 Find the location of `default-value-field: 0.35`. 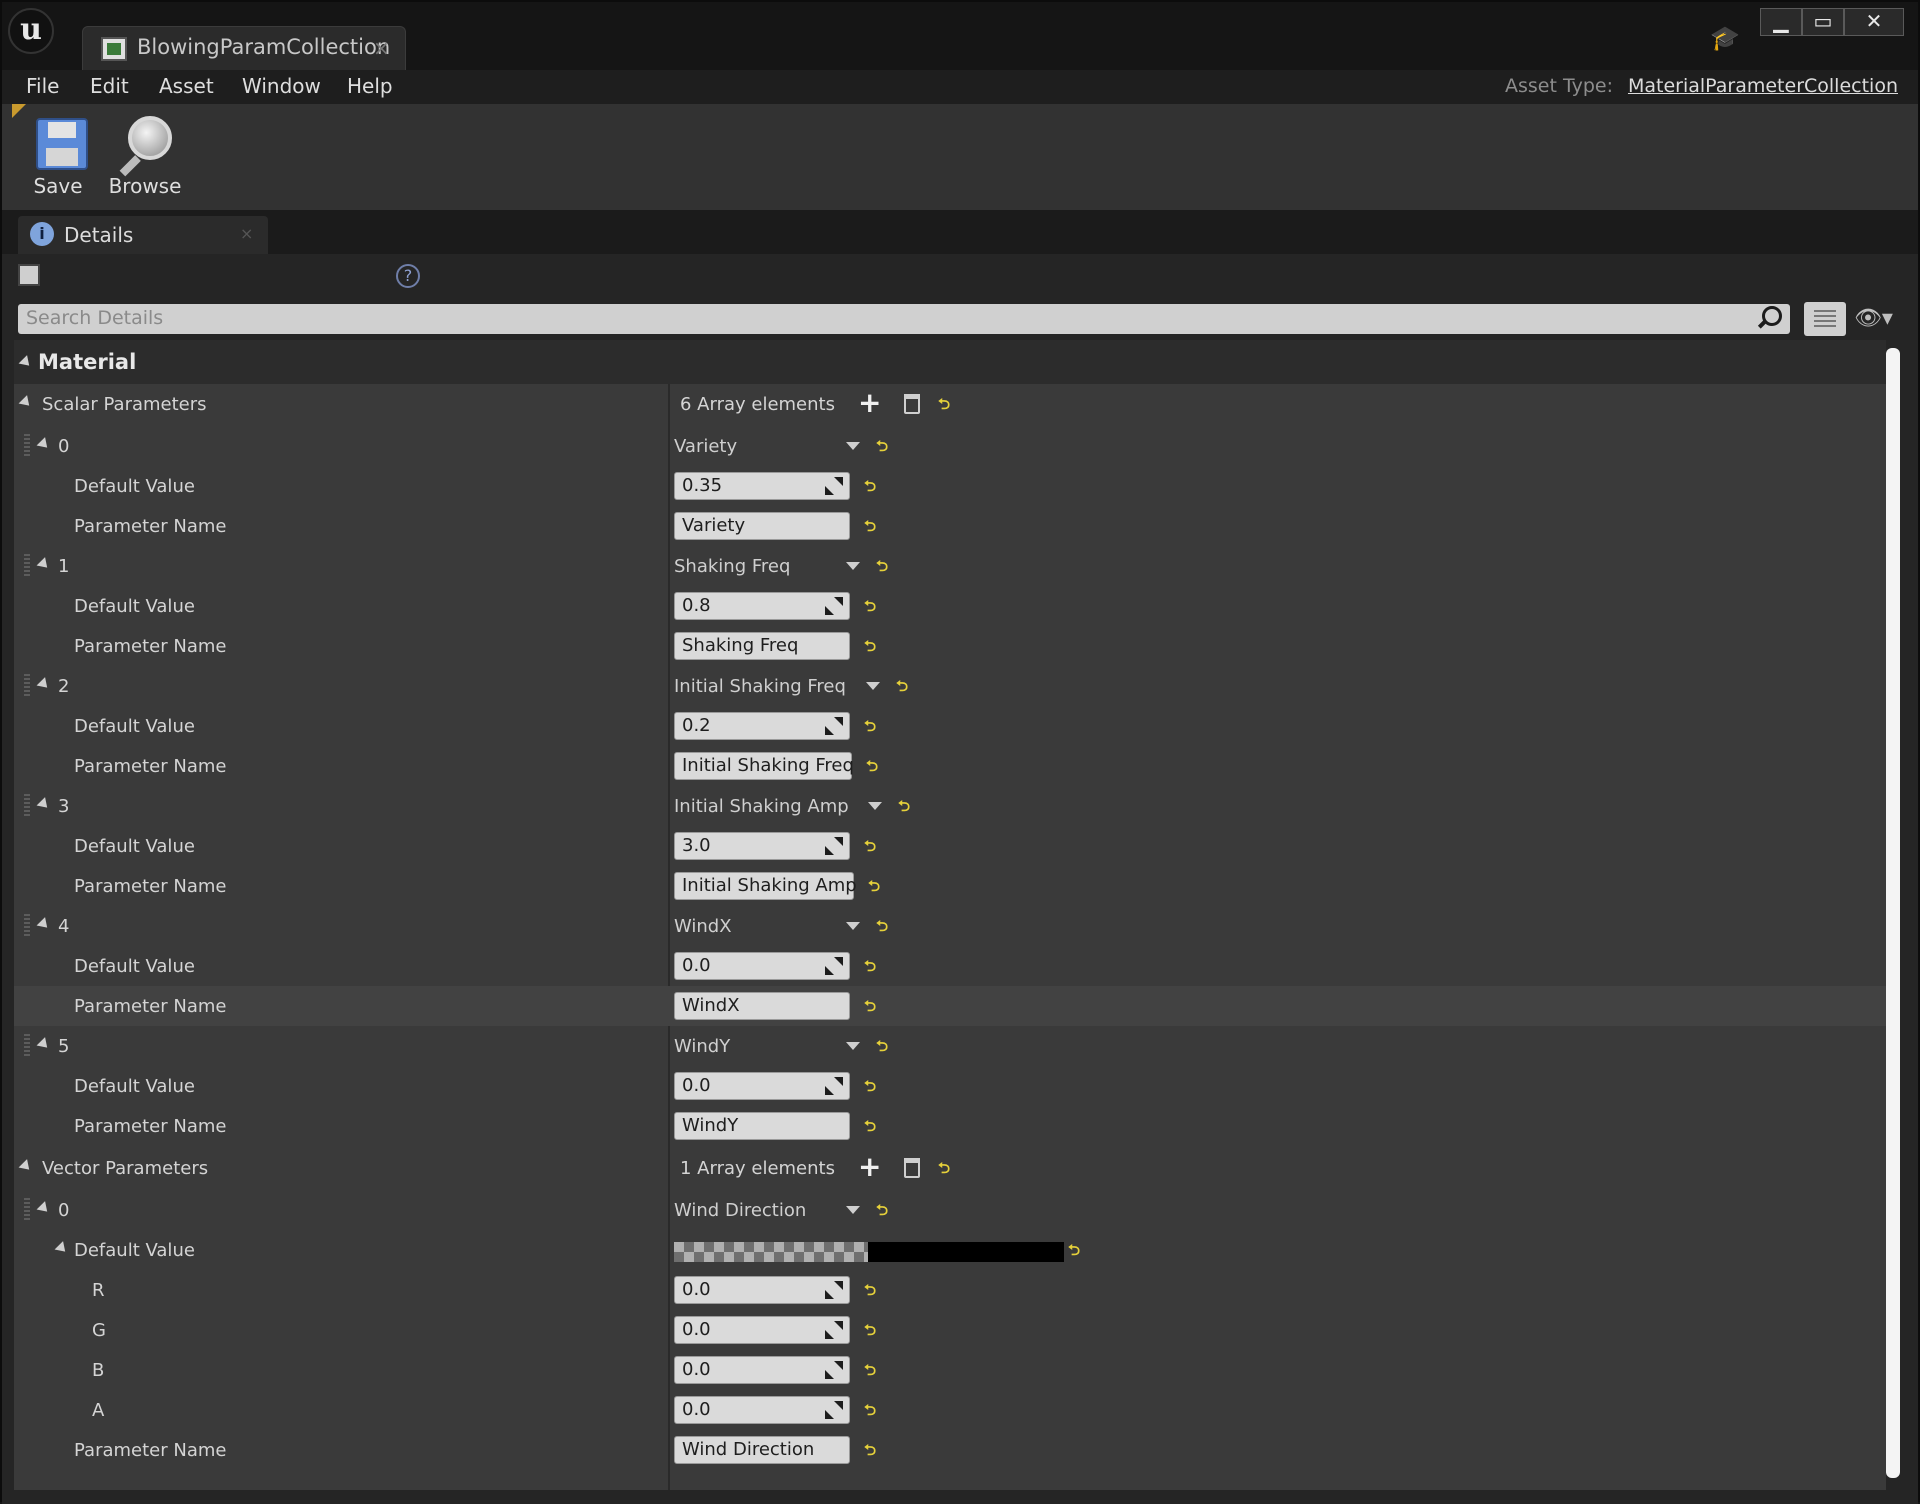

default-value-field: 0.35 is located at coordinates (762, 486).